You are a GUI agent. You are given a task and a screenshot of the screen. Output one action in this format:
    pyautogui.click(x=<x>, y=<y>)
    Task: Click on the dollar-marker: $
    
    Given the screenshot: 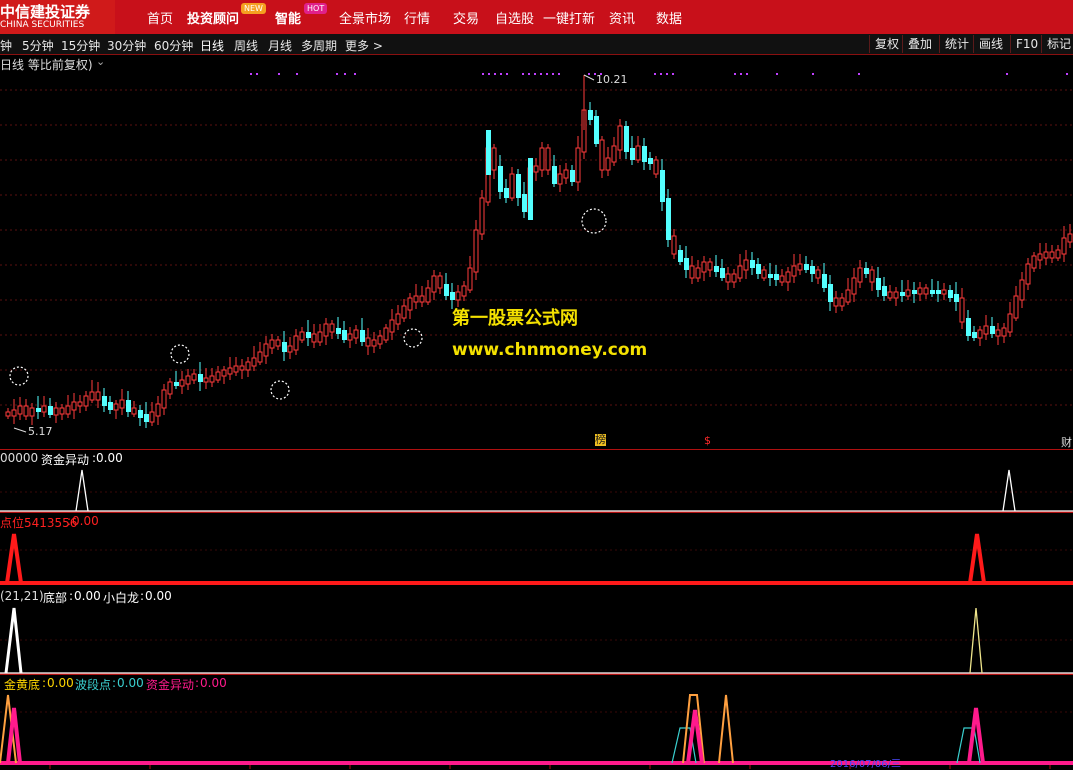 What is the action you would take?
    pyautogui.click(x=707, y=440)
    